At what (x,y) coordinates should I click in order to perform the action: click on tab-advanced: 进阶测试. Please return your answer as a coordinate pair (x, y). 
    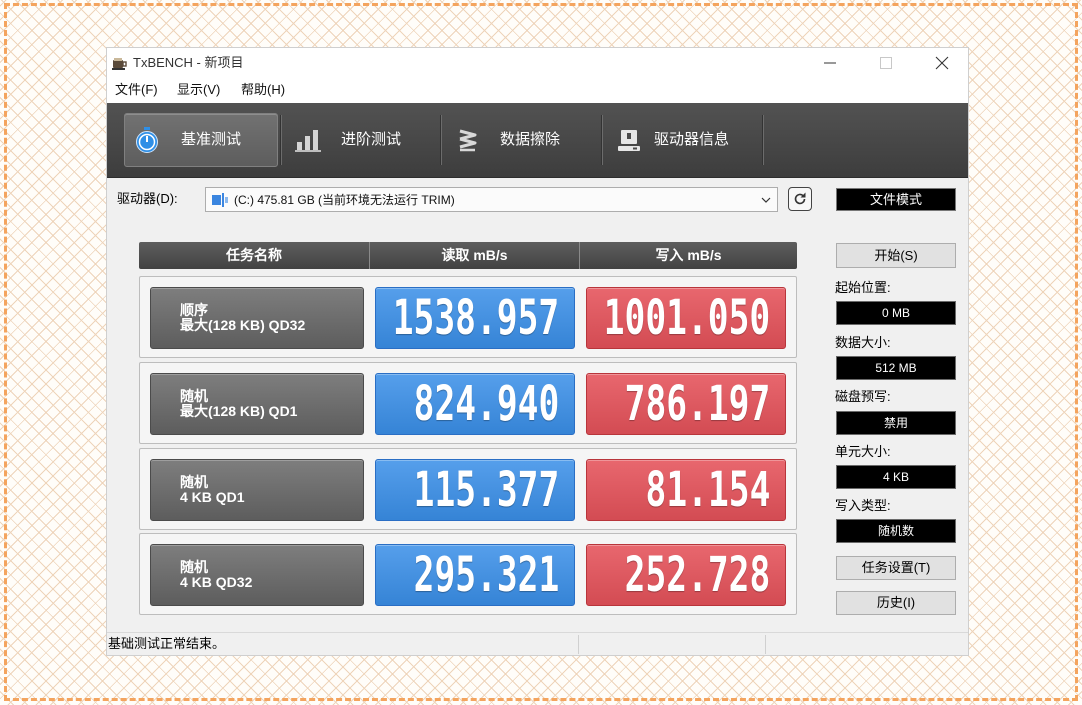
    Looking at the image, I should click on (362, 140).